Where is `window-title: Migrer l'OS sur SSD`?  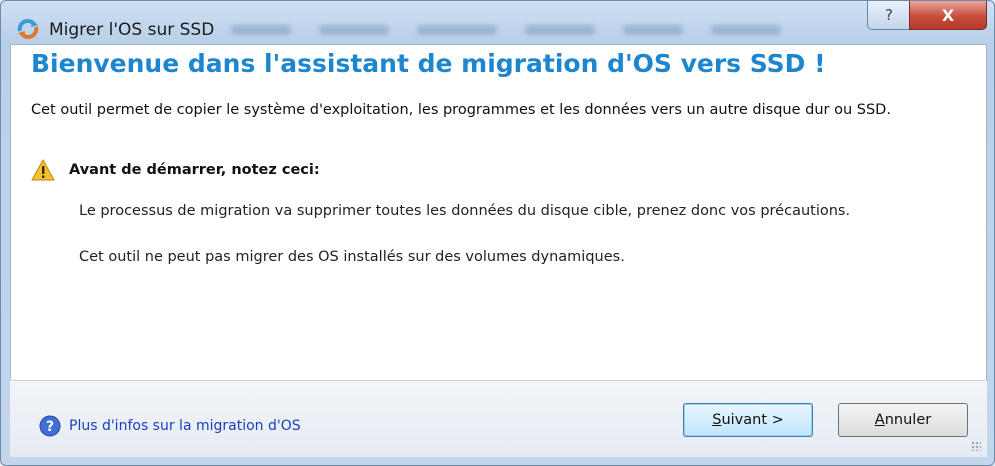
window-title: Migrer l'OS sur SSD is located at coordinates (132, 30).